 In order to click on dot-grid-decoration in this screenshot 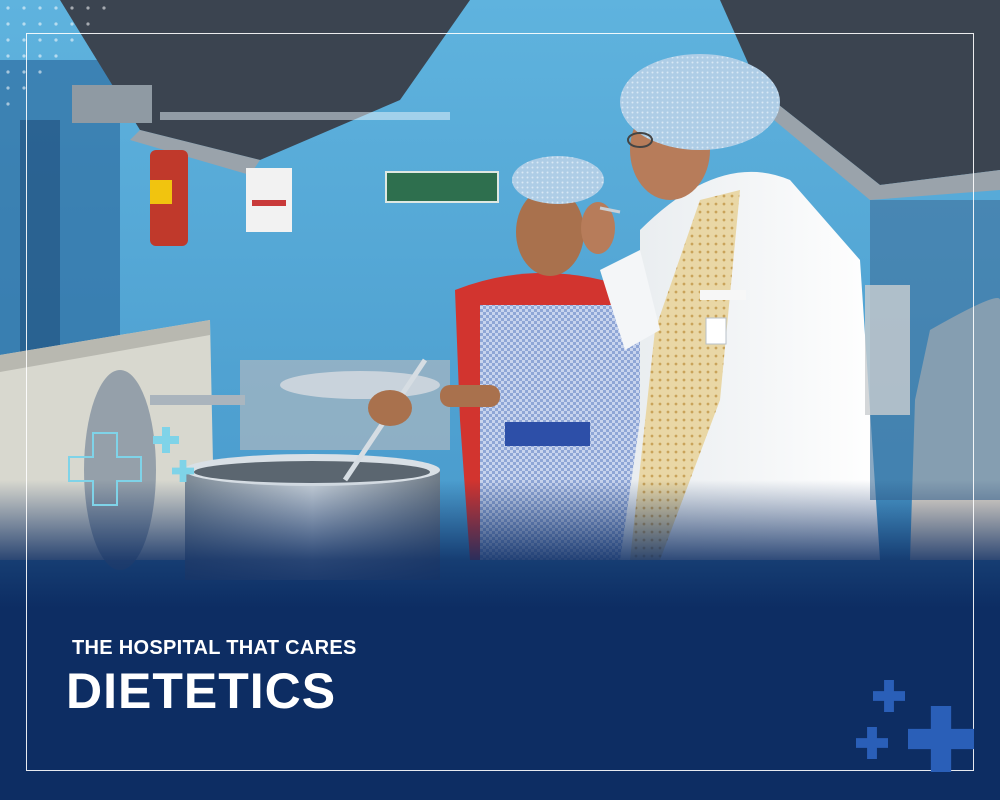, I will do `click(56, 56)`.